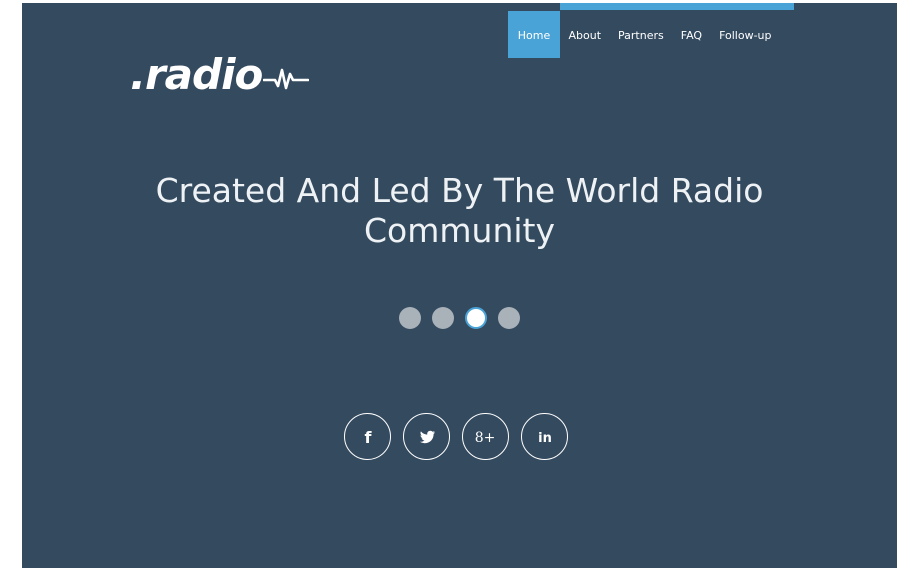 The height and width of the screenshot is (568, 897). What do you see at coordinates (456, 436) in the screenshot?
I see `social-links: f 8+ in` at bounding box center [456, 436].